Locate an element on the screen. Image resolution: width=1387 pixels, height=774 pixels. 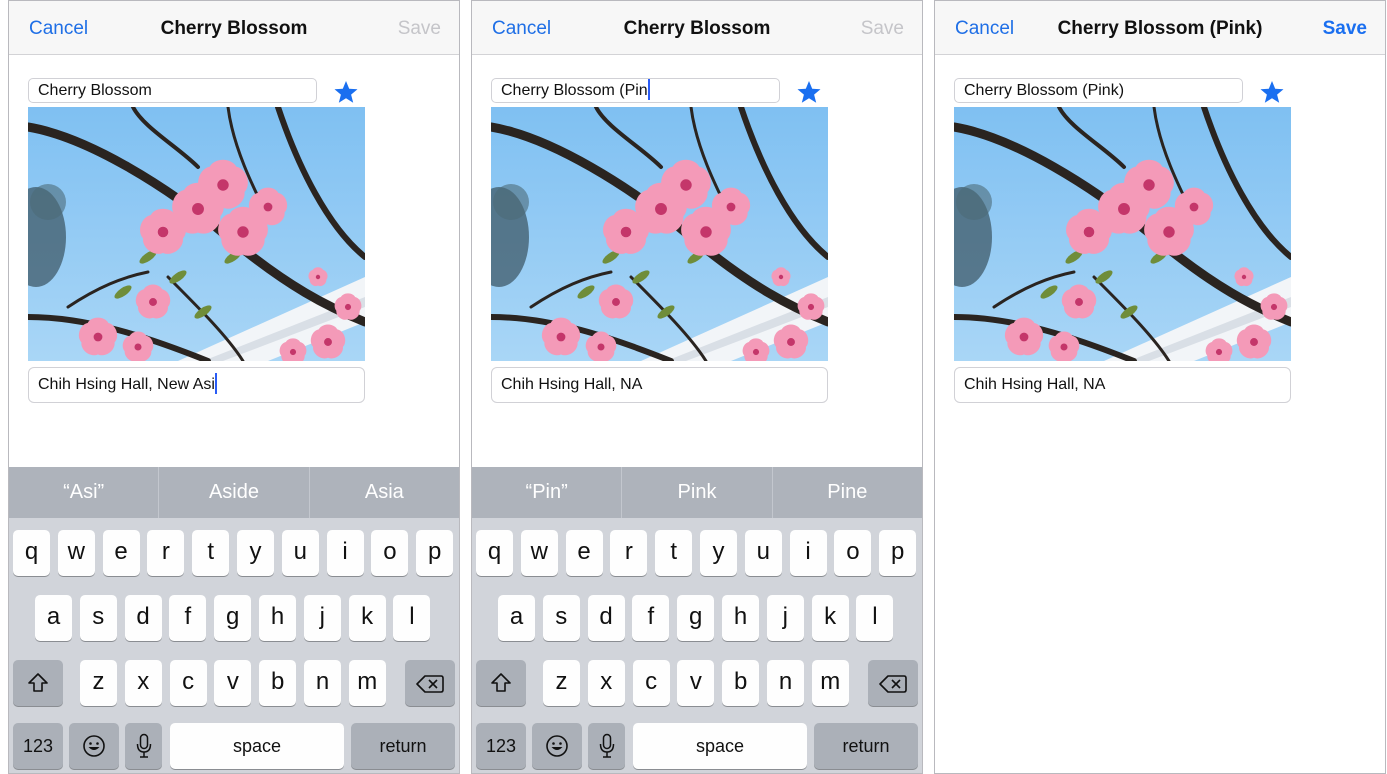
key-label: m is located at coordinates (830, 681).